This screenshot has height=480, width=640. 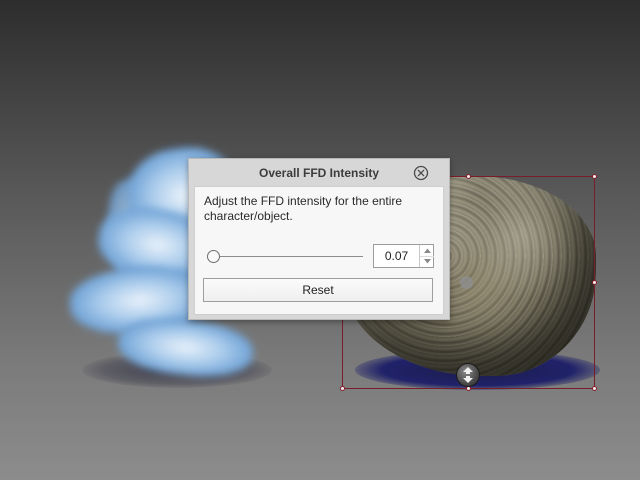 I want to click on close-button, so click(x=421, y=173).